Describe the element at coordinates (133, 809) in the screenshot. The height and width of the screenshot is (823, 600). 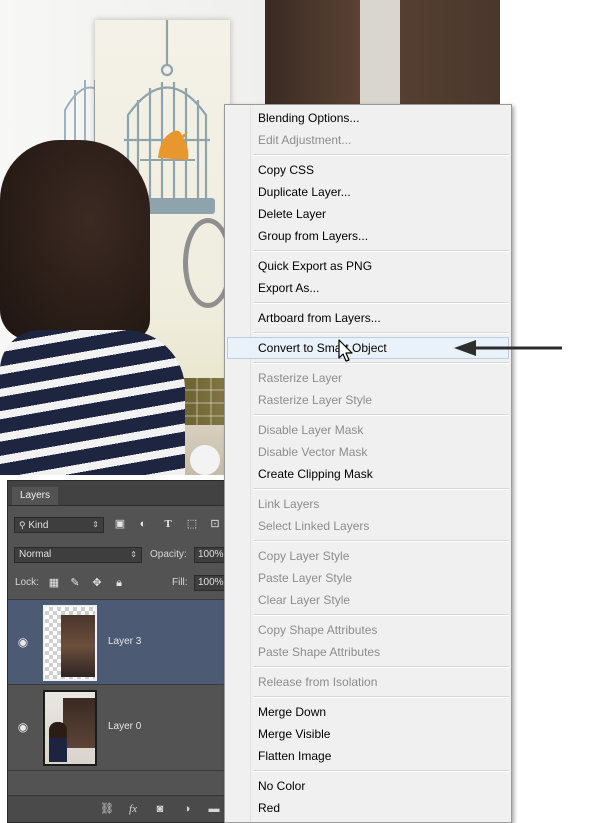
I see `fx-icon: fx` at that location.